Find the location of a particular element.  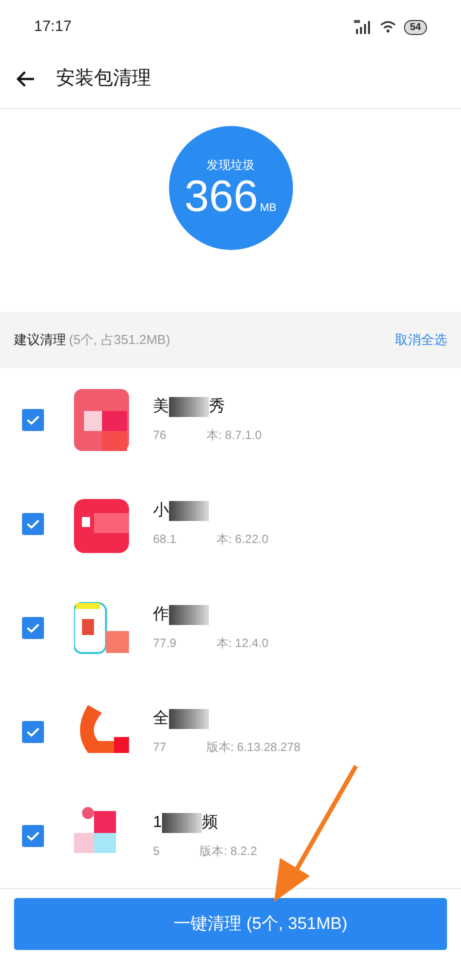

back-arrow-icon is located at coordinates (26, 79).